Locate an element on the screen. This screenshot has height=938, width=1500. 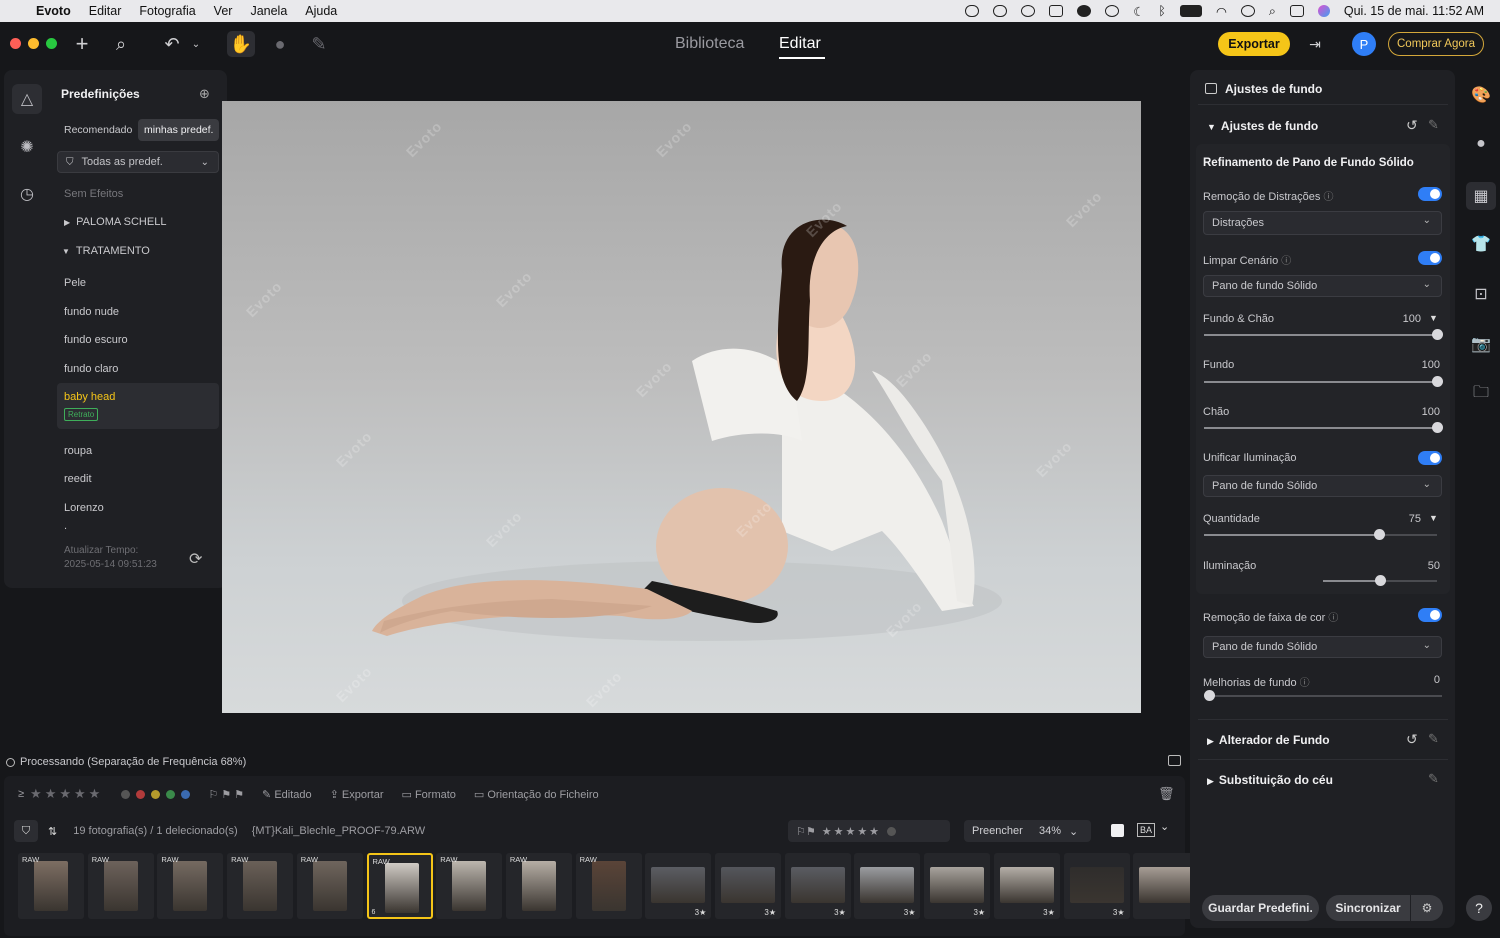
preset-item: fundo escuro is located at coordinates (96, 340).